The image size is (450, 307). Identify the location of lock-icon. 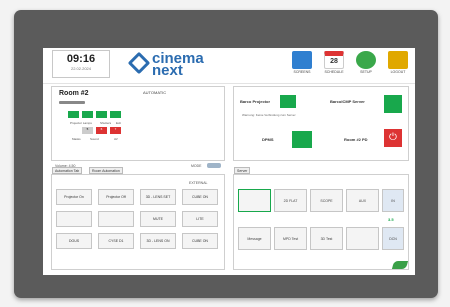
(398, 60).